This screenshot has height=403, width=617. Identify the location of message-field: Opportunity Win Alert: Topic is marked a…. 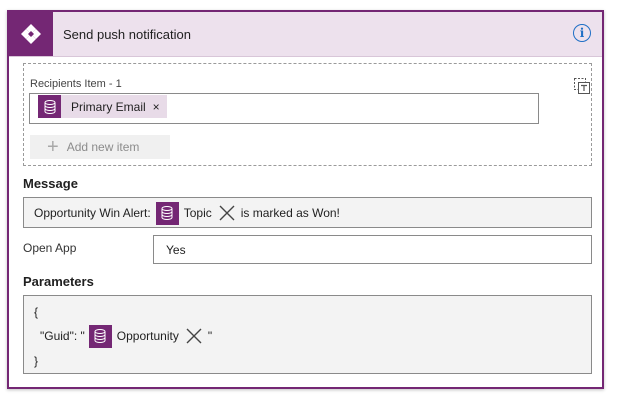
(307, 212).